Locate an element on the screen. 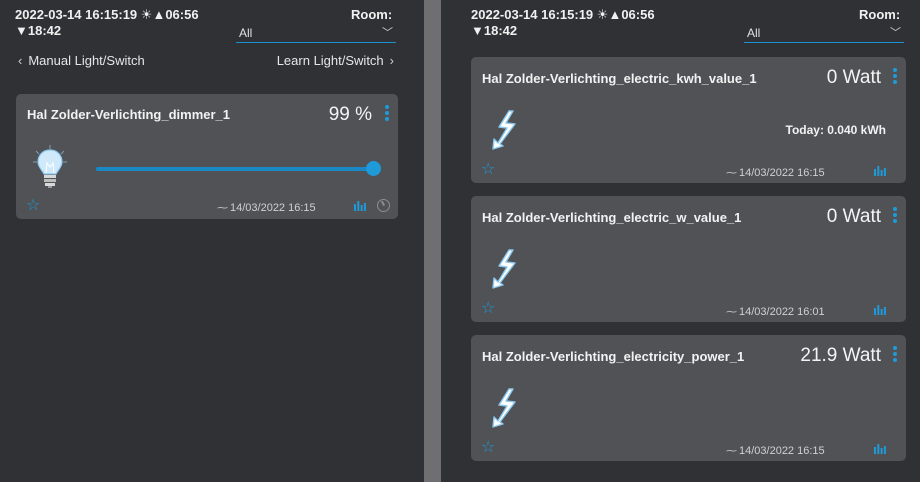  nav-next-label: Learn Light/Switch is located at coordinates (330, 60).